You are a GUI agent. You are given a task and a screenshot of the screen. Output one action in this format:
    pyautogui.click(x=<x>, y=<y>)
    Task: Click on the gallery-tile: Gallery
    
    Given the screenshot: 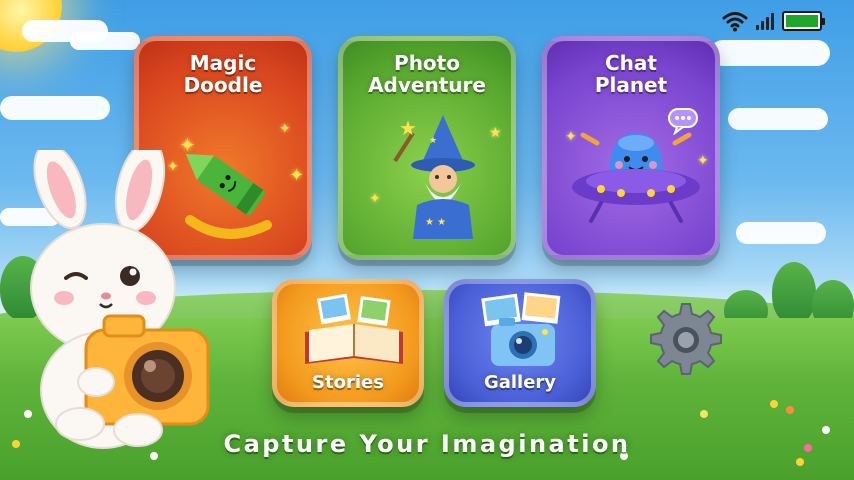 What is the action you would take?
    pyautogui.click(x=520, y=343)
    